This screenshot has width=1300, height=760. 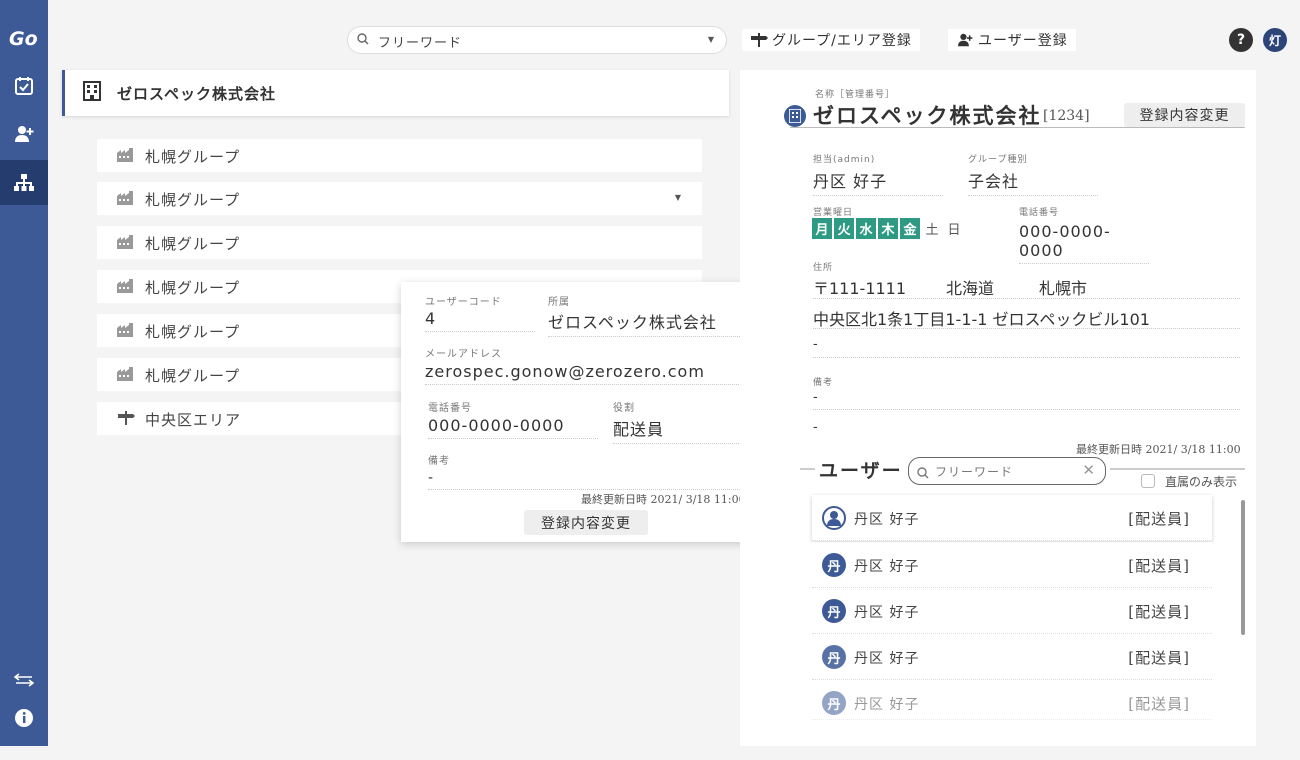 I want to click on direct-only-checkbox, so click(x=1148, y=481).